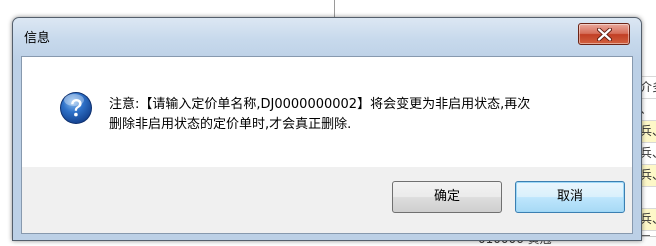 The image size is (656, 246). I want to click on close-button, so click(604, 34).